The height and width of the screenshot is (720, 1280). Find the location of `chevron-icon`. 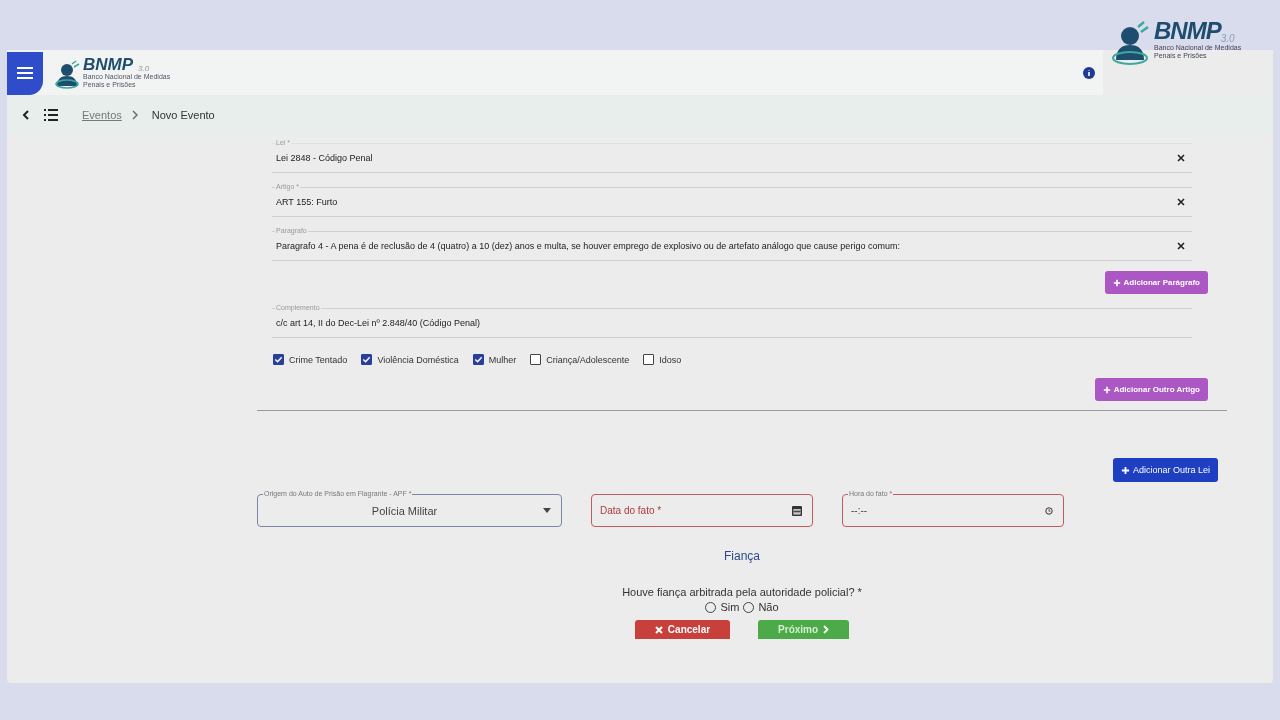

chevron-icon is located at coordinates (134, 115).